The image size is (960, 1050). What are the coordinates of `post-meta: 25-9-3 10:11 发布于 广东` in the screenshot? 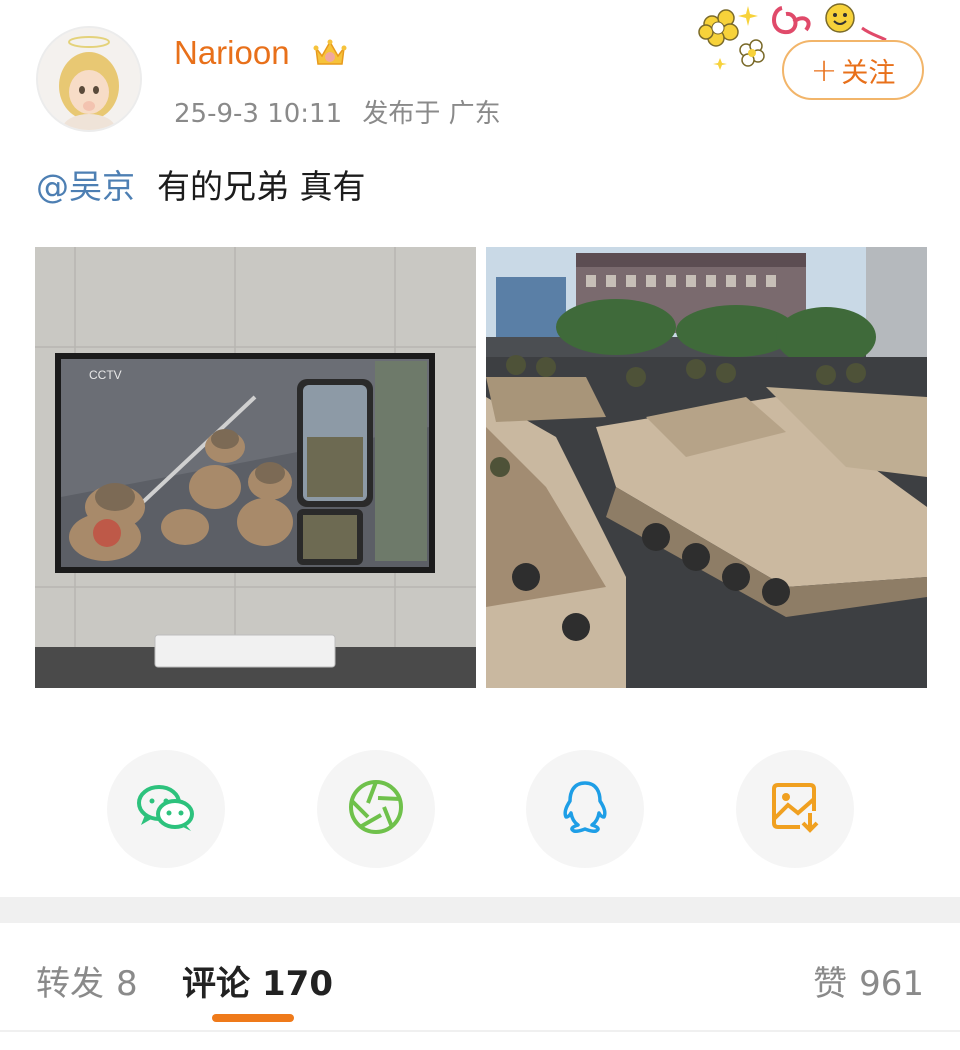 It's located at (337, 111).